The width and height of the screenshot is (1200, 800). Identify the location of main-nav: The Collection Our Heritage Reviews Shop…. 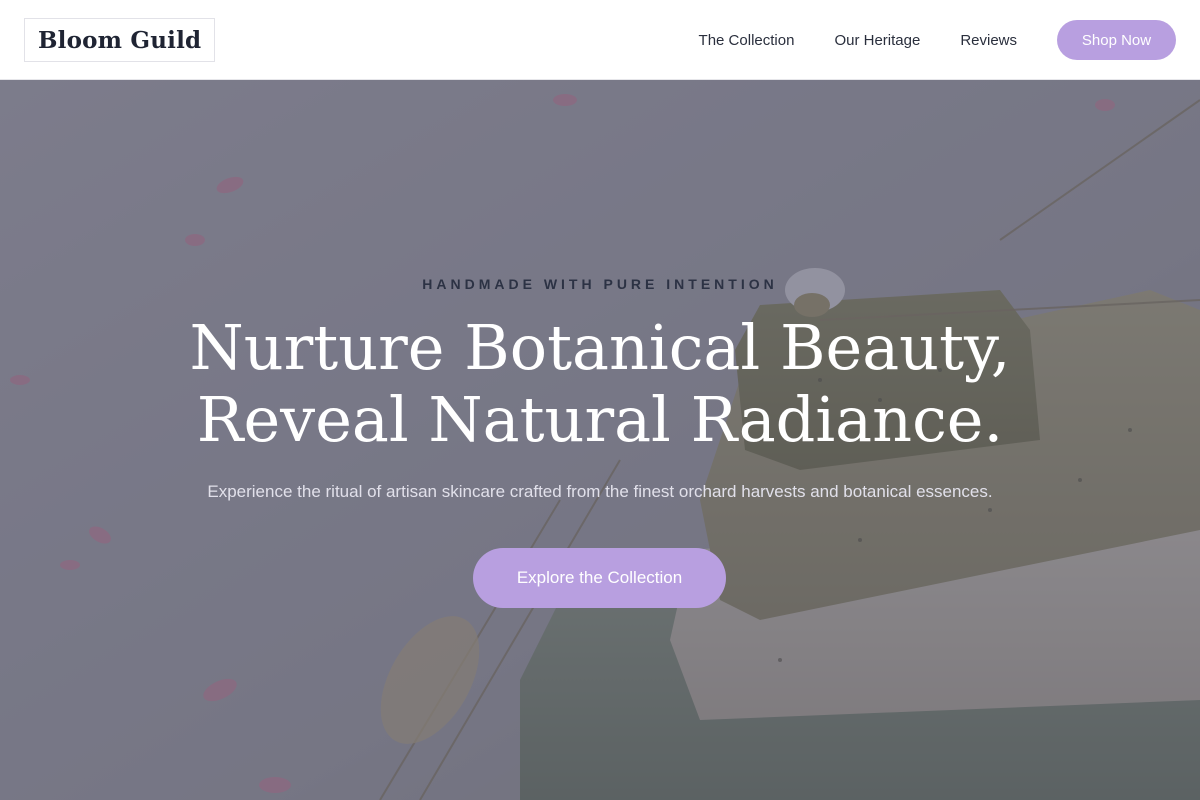
(937, 40).